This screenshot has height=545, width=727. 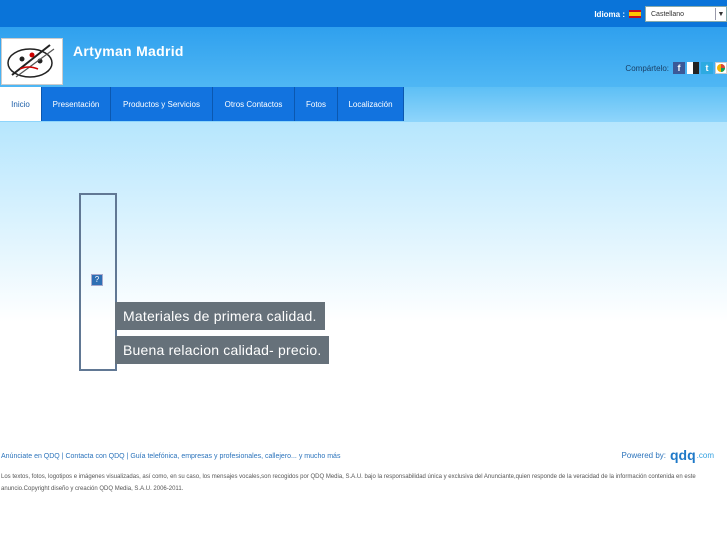 What do you see at coordinates (254, 104) in the screenshot?
I see `tab-otros-contactos: Otros Contactos` at bounding box center [254, 104].